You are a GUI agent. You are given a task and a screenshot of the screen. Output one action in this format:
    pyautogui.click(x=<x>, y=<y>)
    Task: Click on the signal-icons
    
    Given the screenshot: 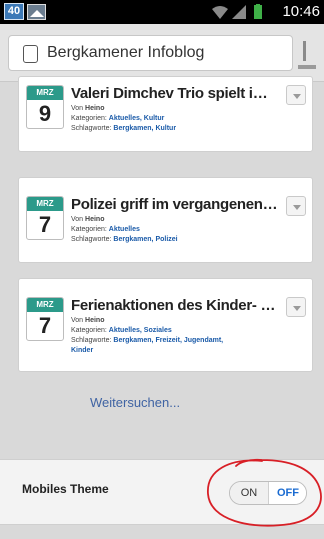 What is the action you would take?
    pyautogui.click(x=237, y=11)
    